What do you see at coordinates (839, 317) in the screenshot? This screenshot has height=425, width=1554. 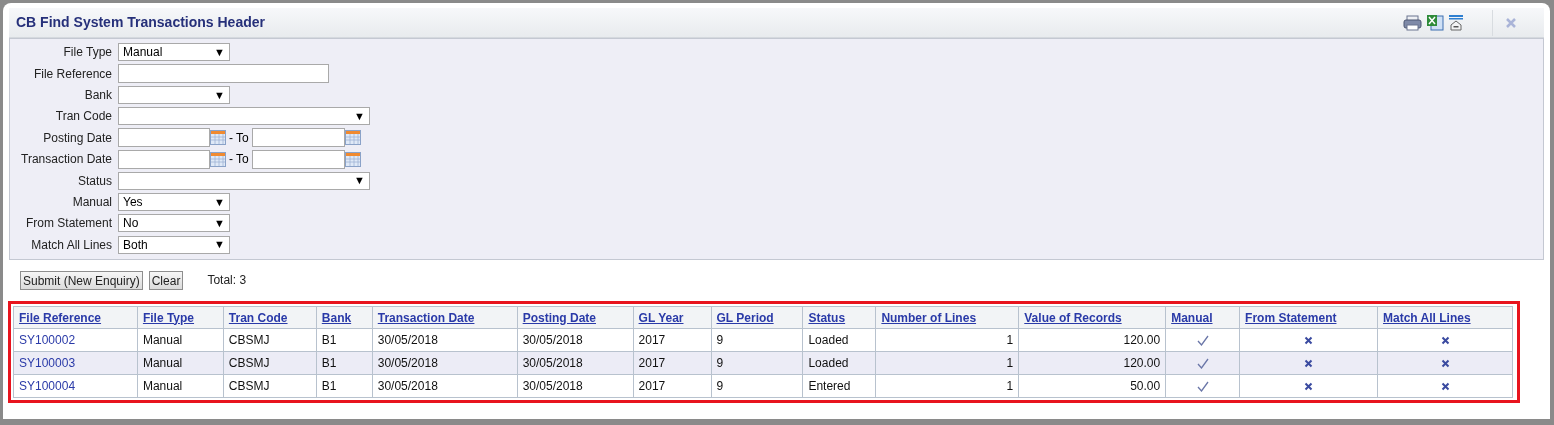 I see `column-header: Status` at bounding box center [839, 317].